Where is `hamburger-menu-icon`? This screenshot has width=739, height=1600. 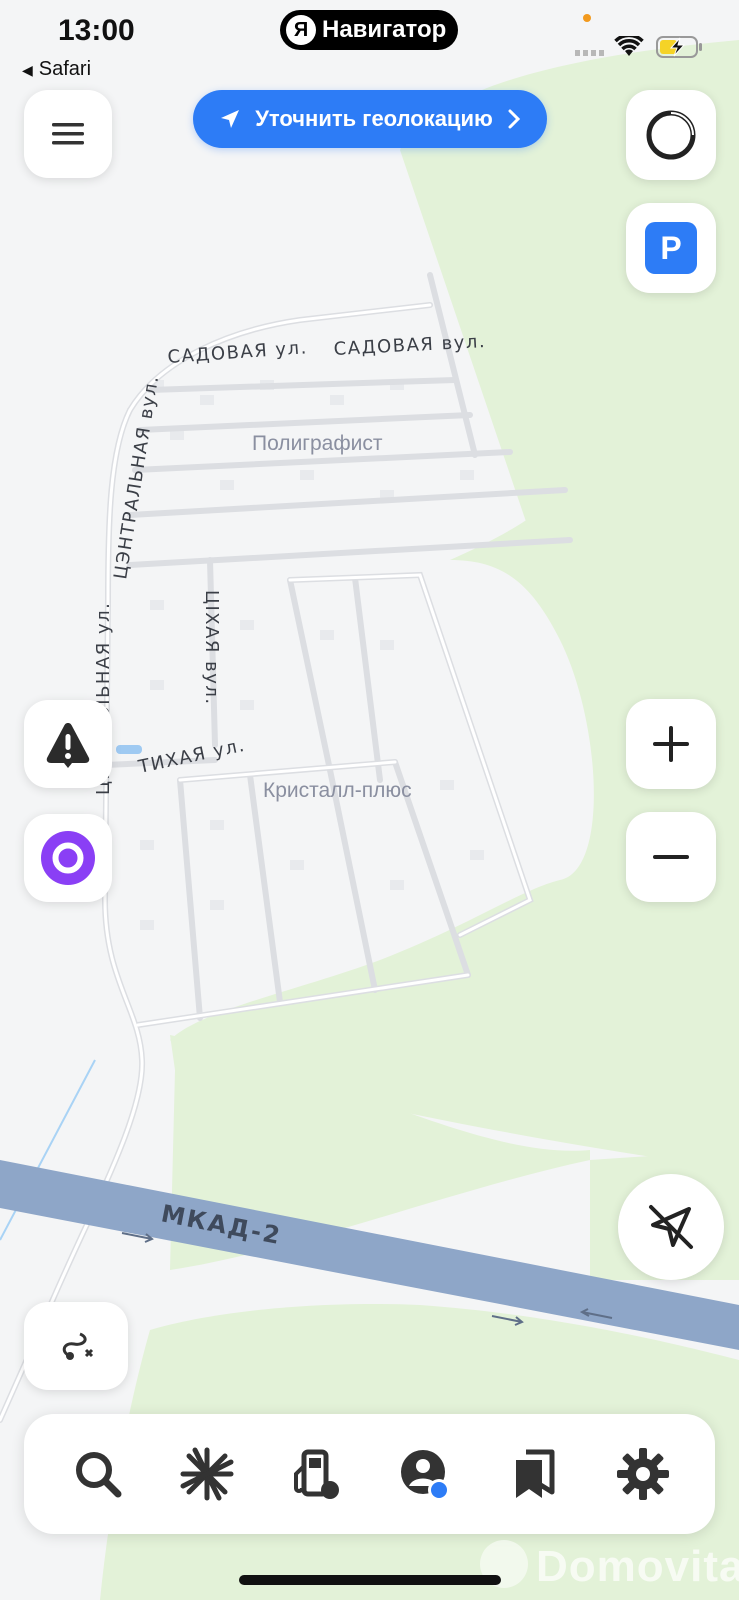
hamburger-menu-icon is located at coordinates (68, 134).